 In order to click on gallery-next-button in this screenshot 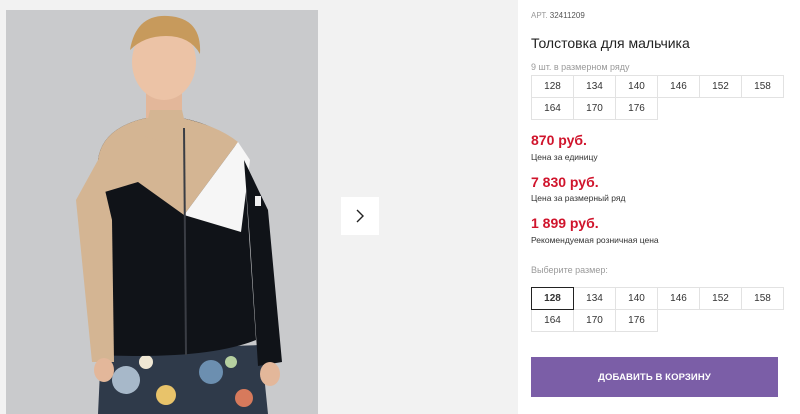, I will do `click(360, 216)`.